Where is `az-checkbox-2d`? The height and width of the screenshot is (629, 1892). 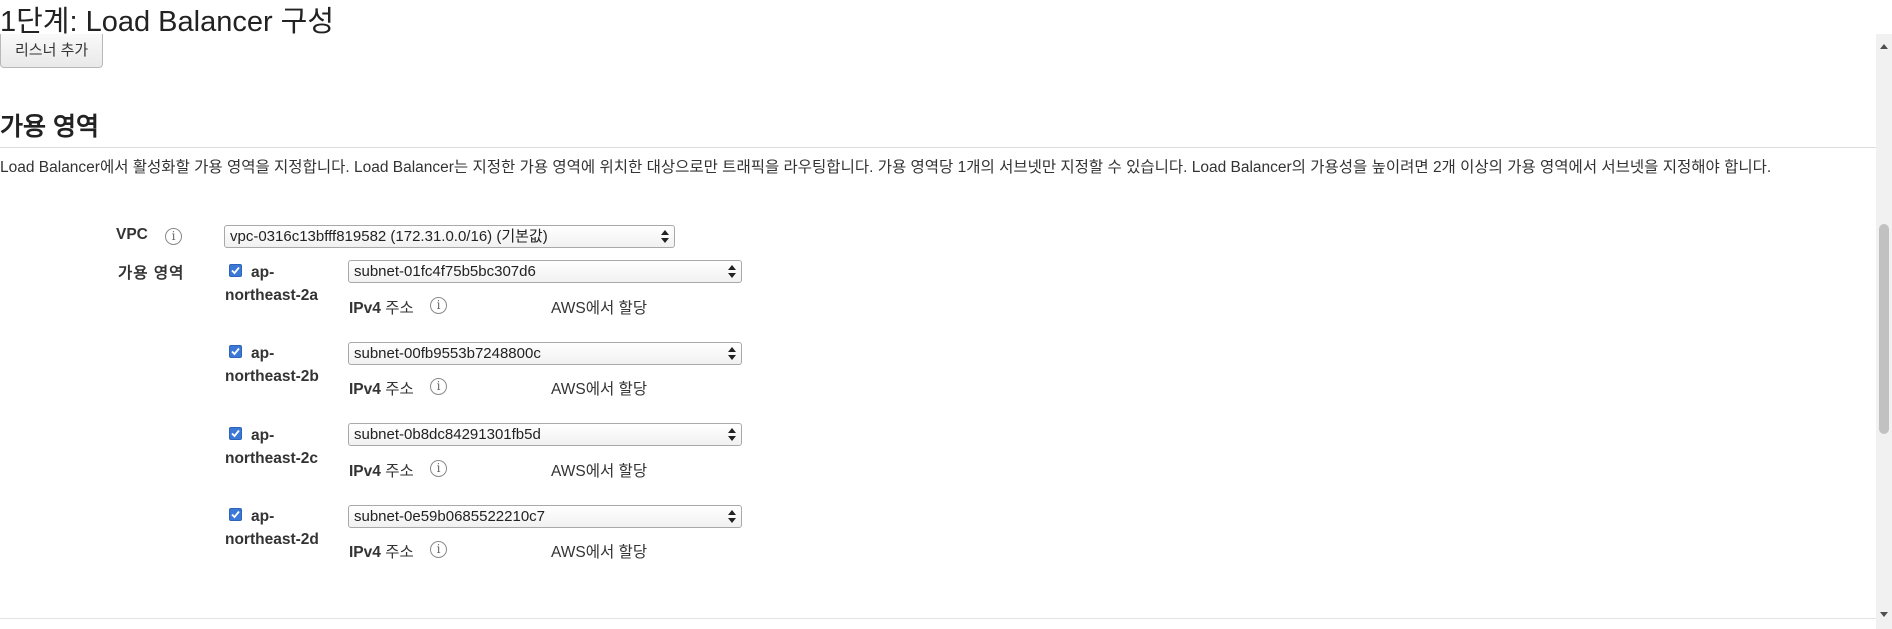 az-checkbox-2d is located at coordinates (235, 514).